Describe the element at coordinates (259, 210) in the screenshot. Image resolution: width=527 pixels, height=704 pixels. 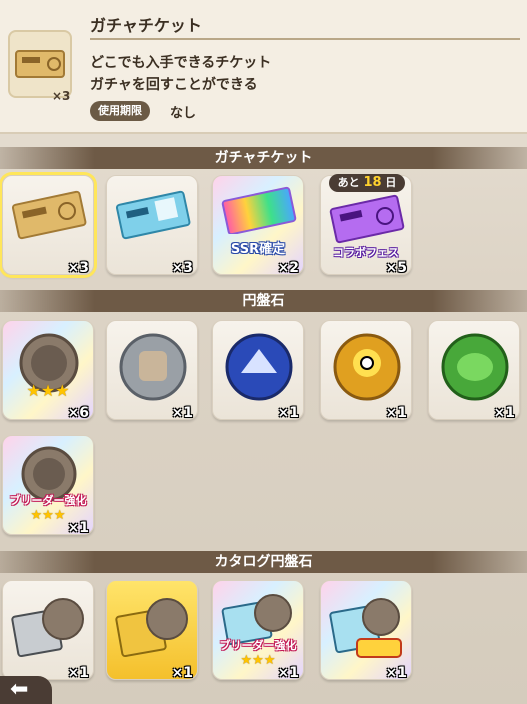
I see `ssr-ticket-icon` at that location.